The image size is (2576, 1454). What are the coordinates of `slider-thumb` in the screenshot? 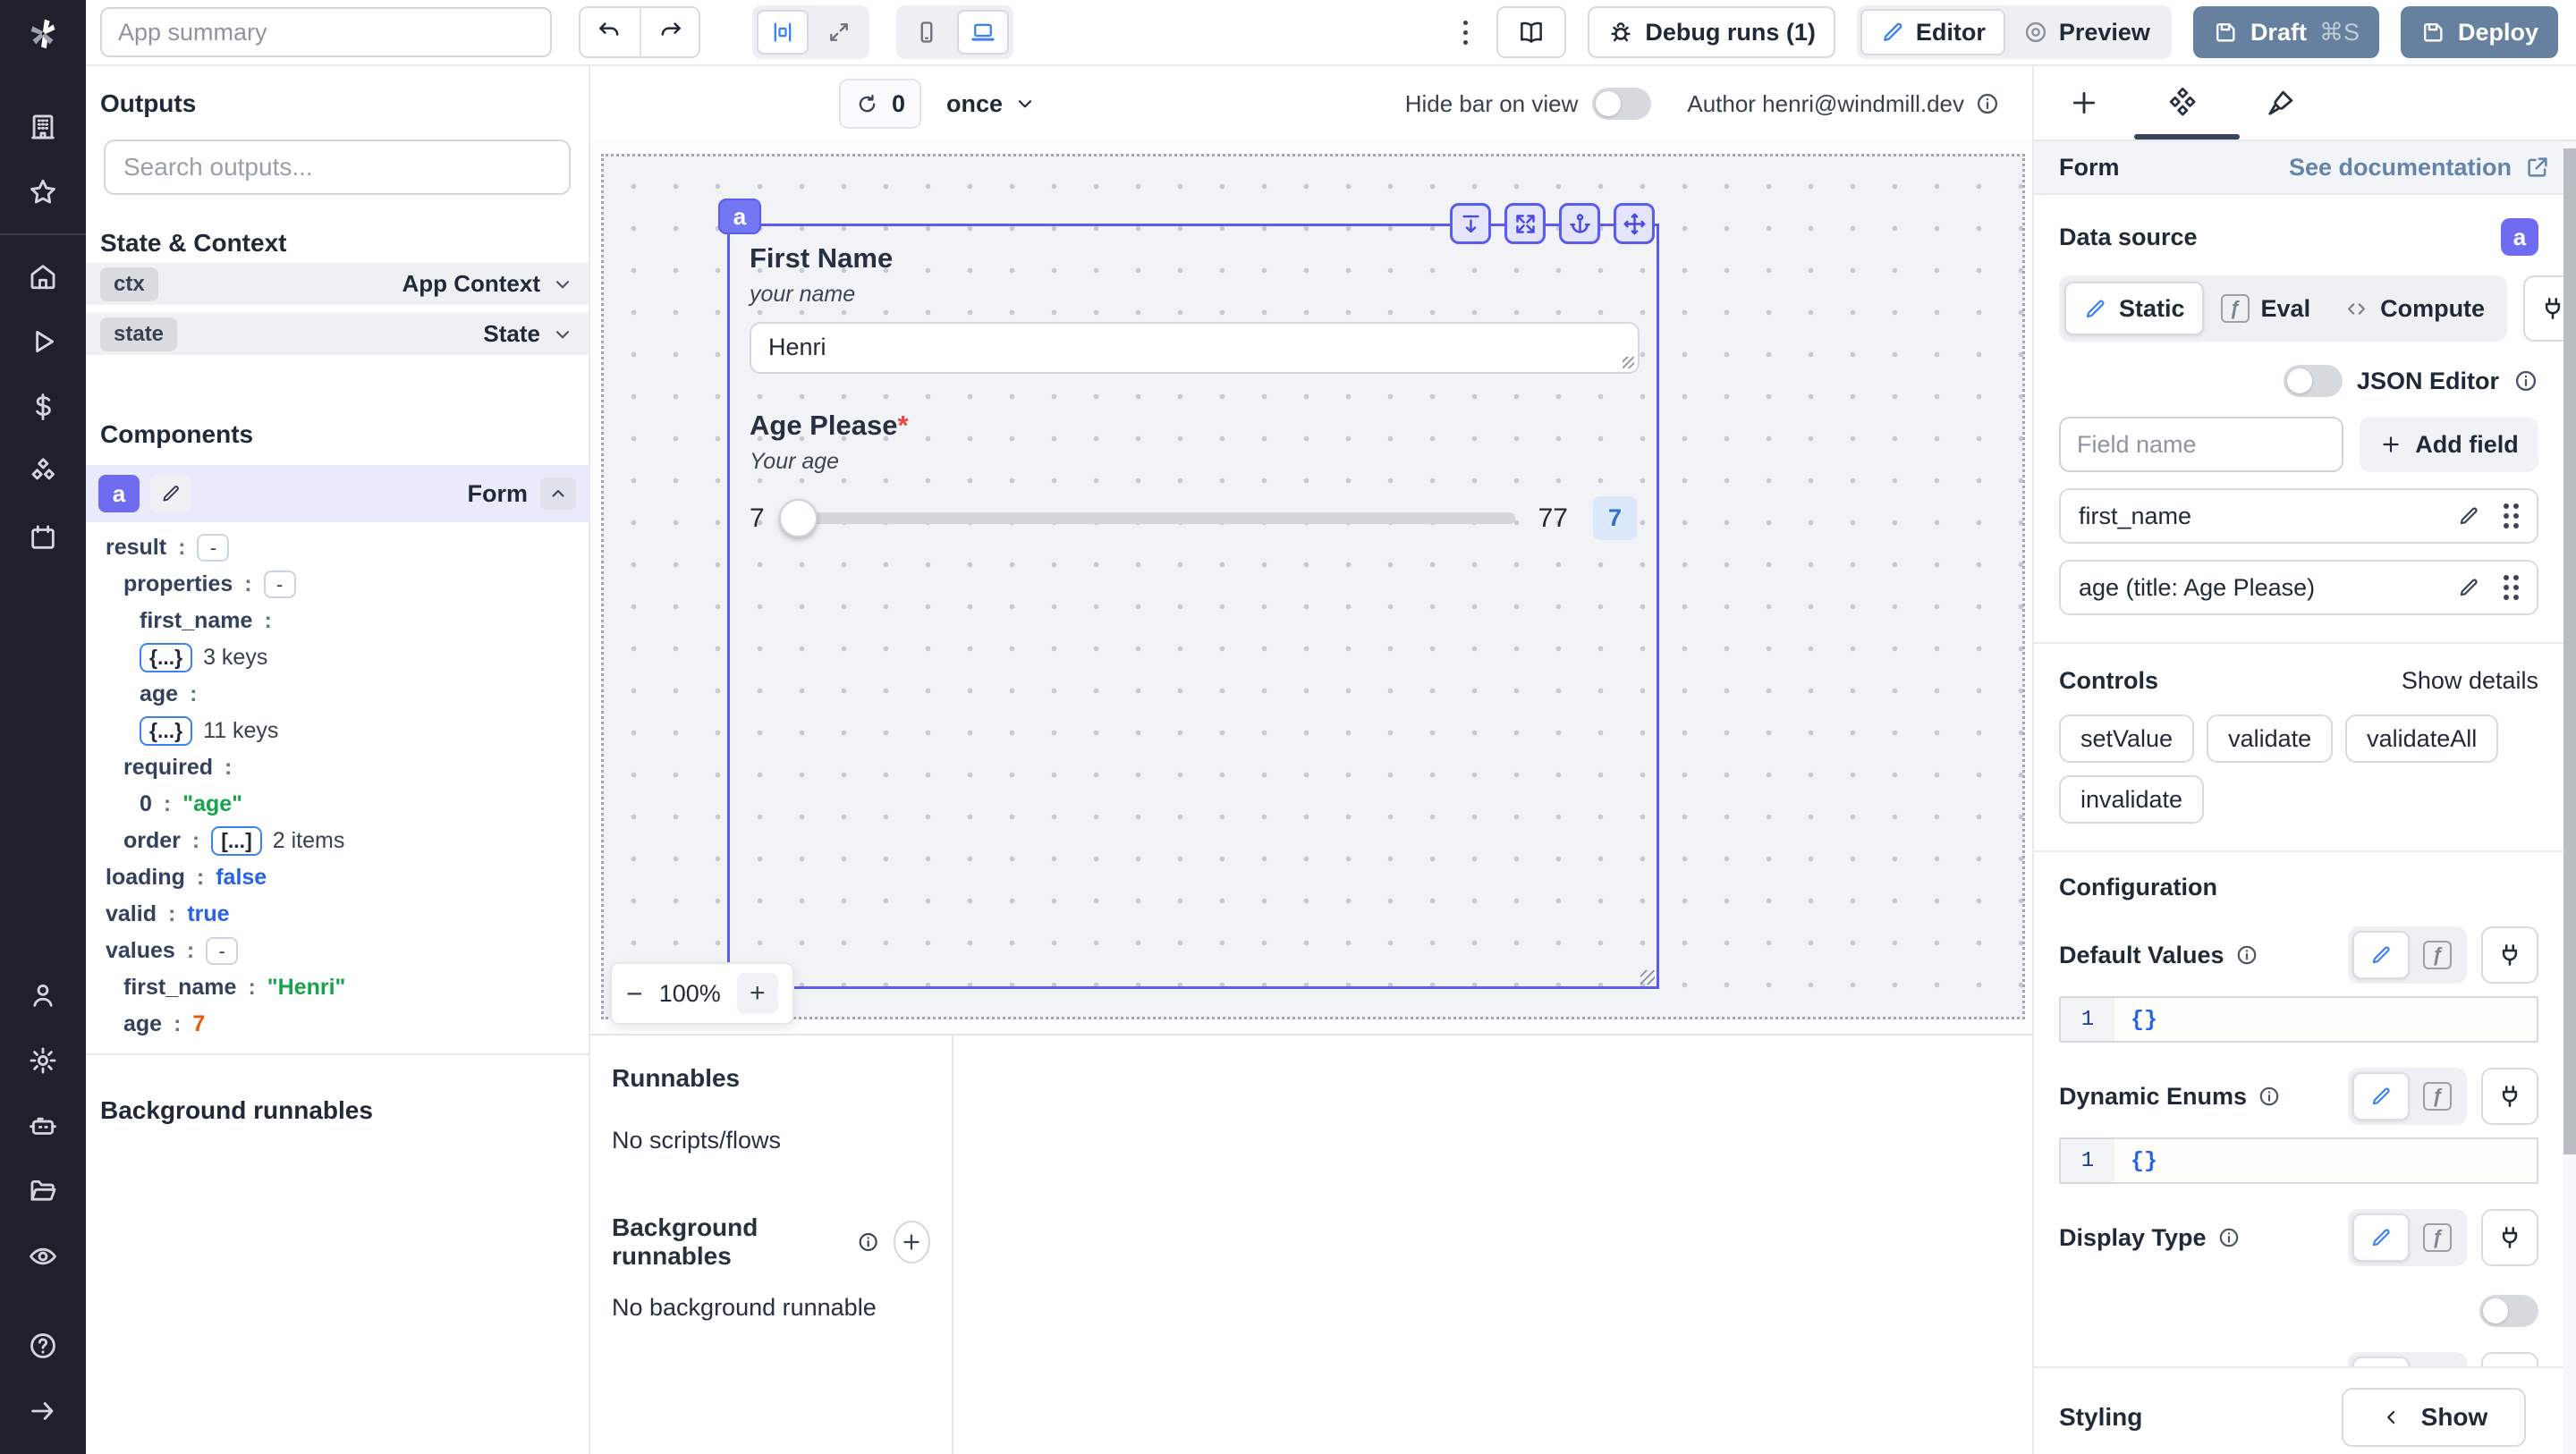 It's located at (798, 518).